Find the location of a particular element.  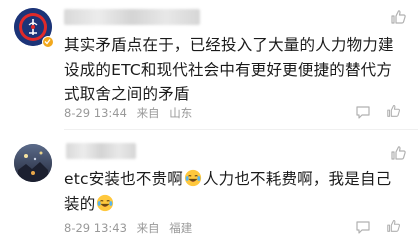

comment-text-part: etc安装也不贵啊 is located at coordinates (123, 179).